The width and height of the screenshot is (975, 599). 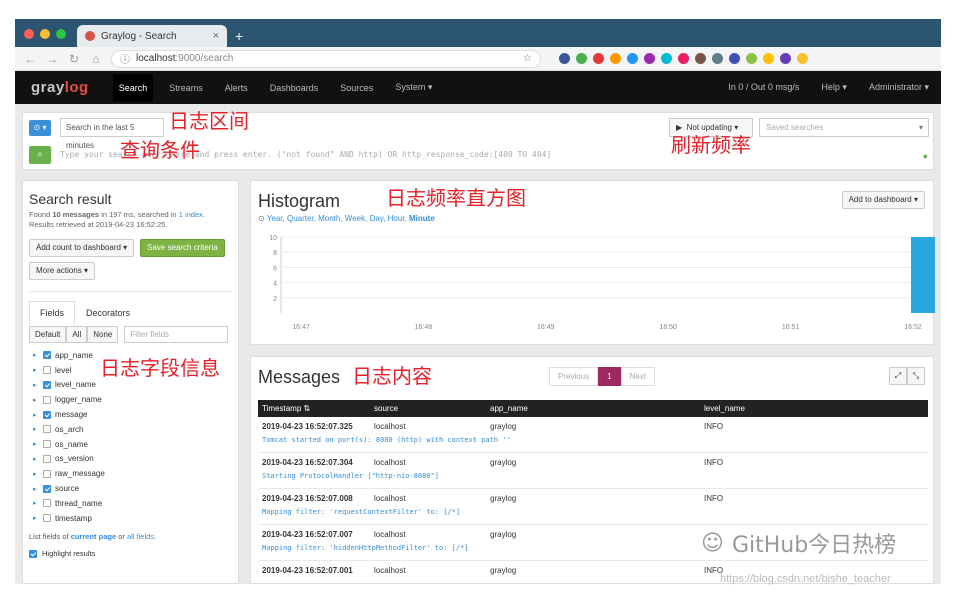 What do you see at coordinates (899, 87) in the screenshot?
I see `user-menu: Administrator ▾` at bounding box center [899, 87].